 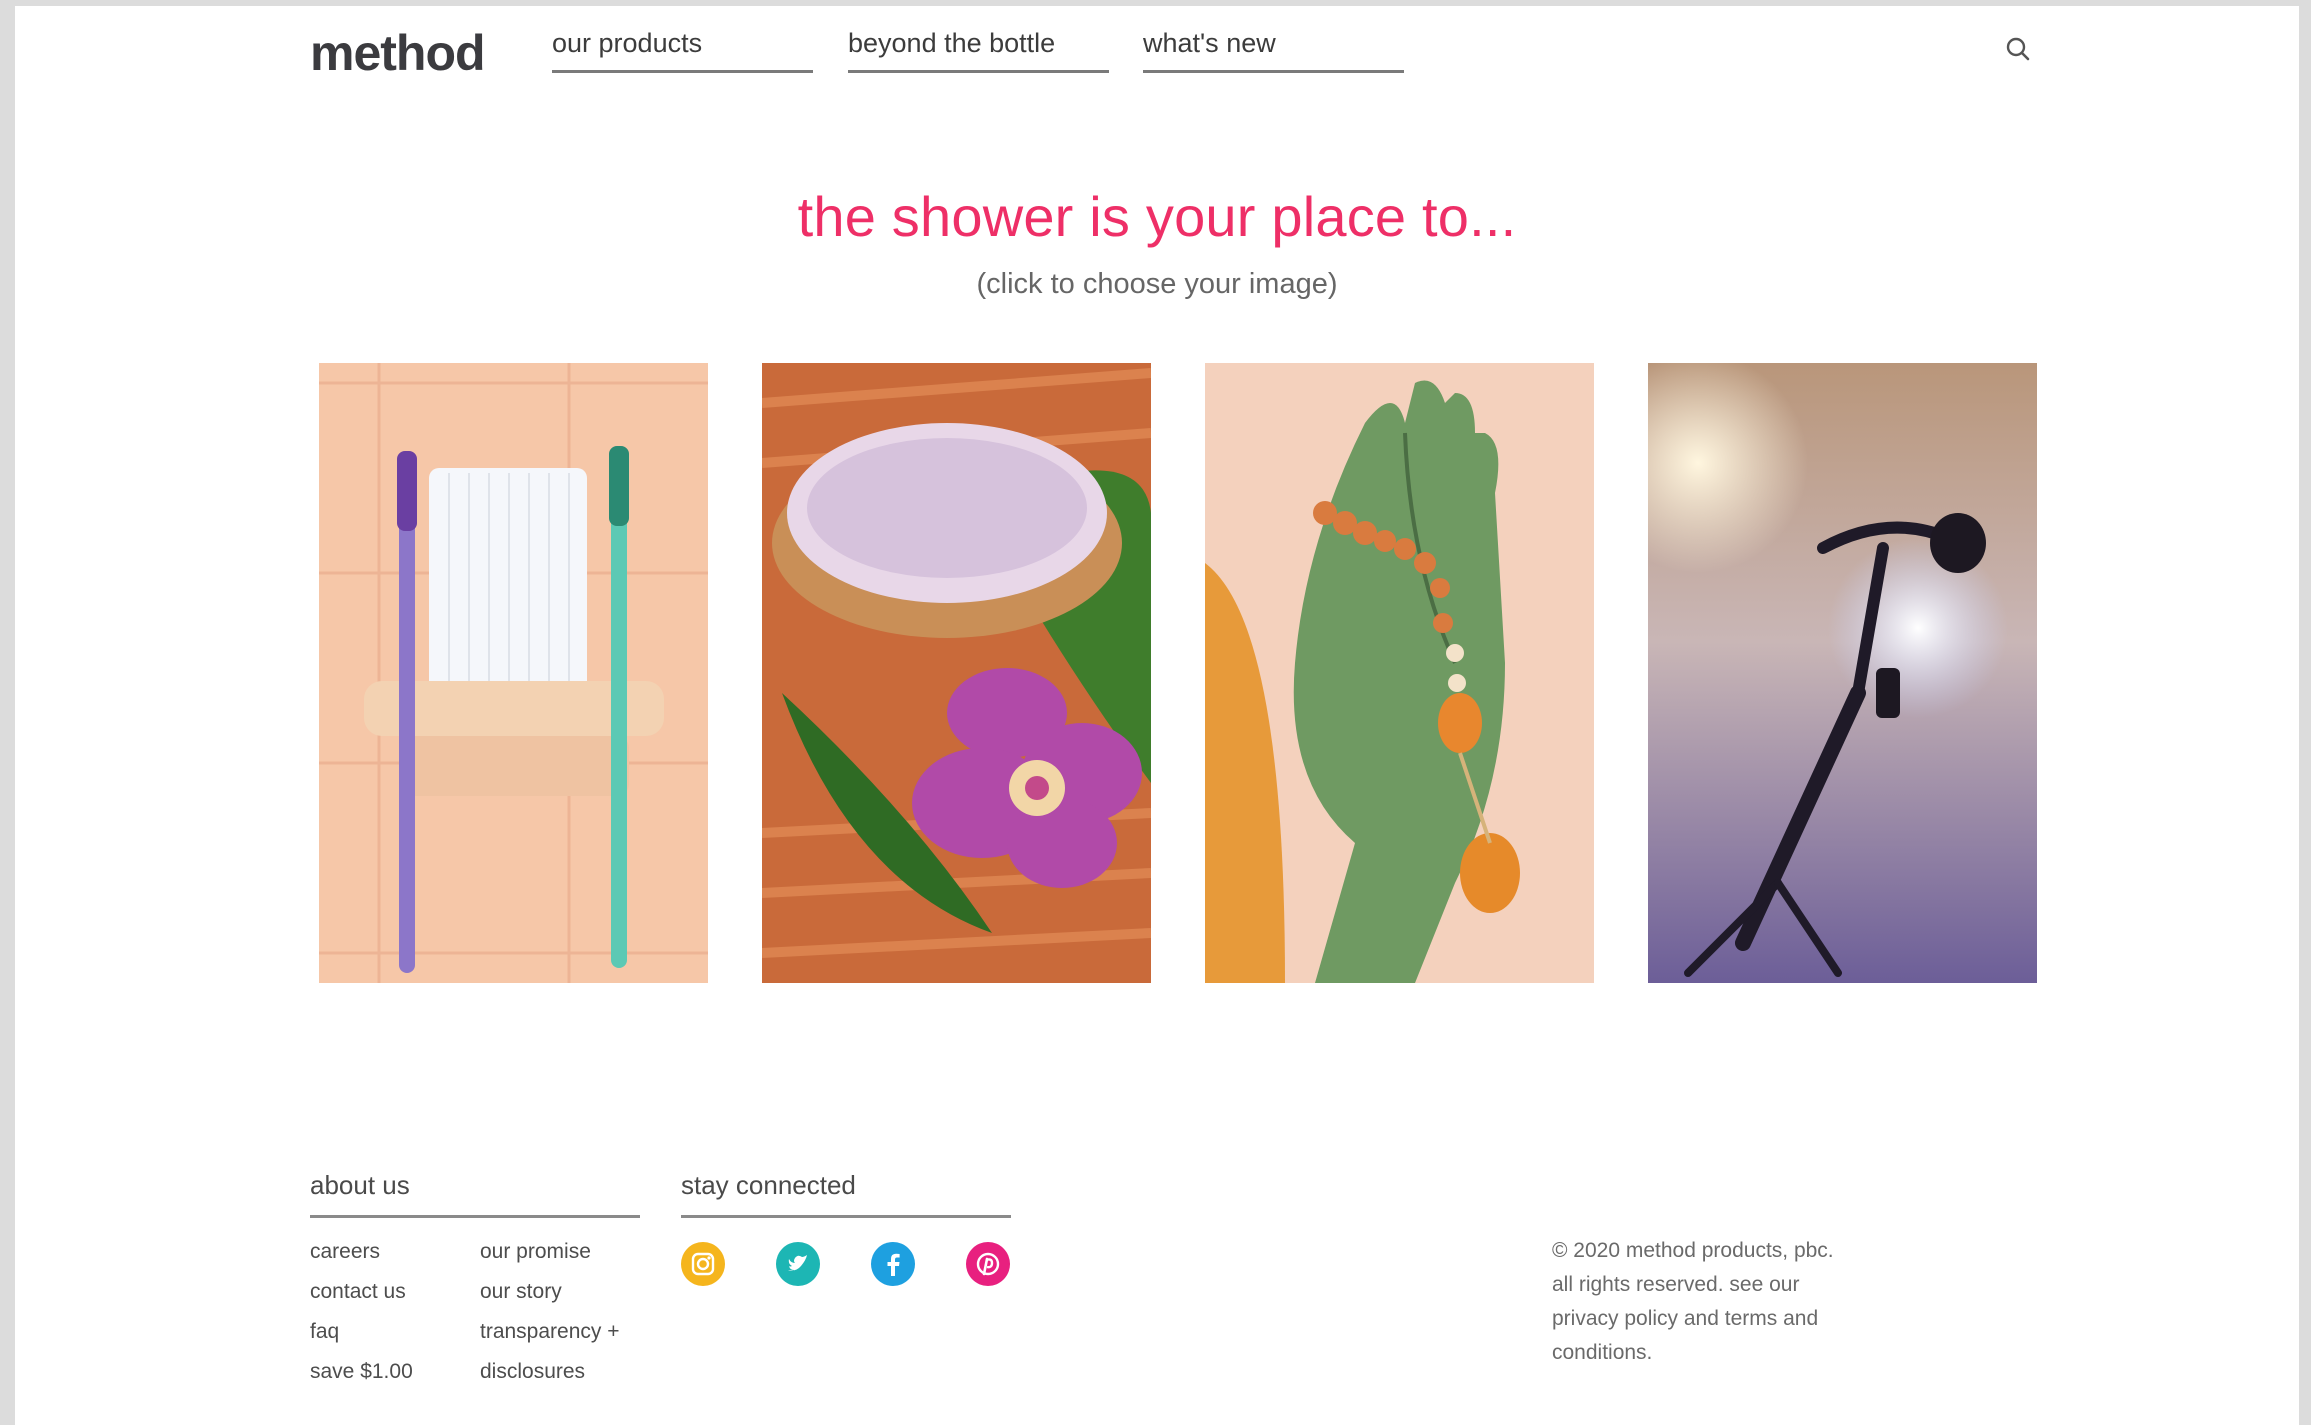 What do you see at coordinates (532, 1372) in the screenshot?
I see `footer-link-disclosures: disclosures` at bounding box center [532, 1372].